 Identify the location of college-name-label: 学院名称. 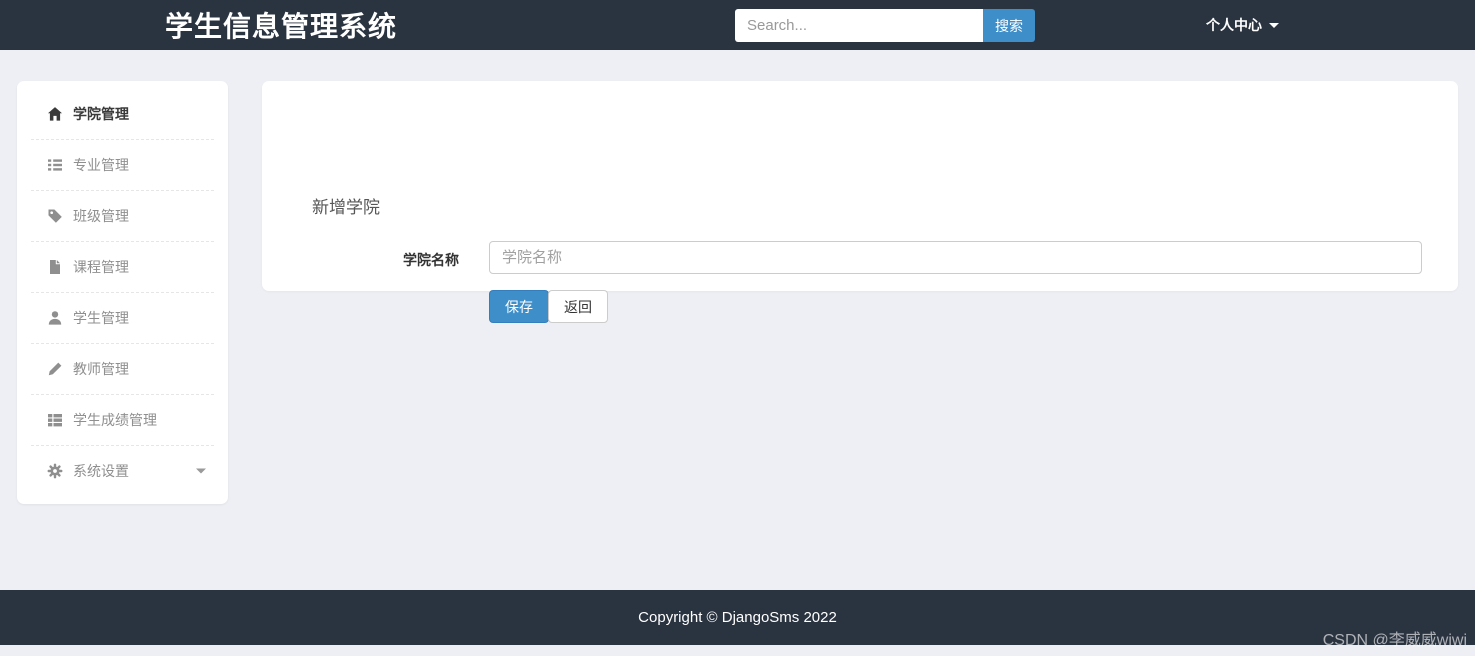
(431, 260).